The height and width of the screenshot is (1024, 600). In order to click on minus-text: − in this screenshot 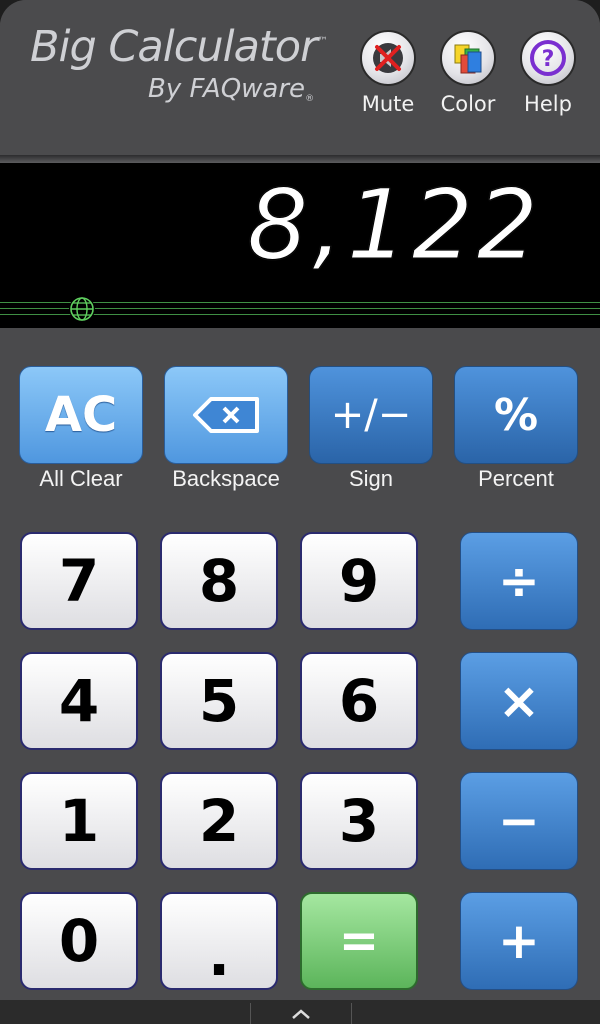, I will do `click(519, 821)`.